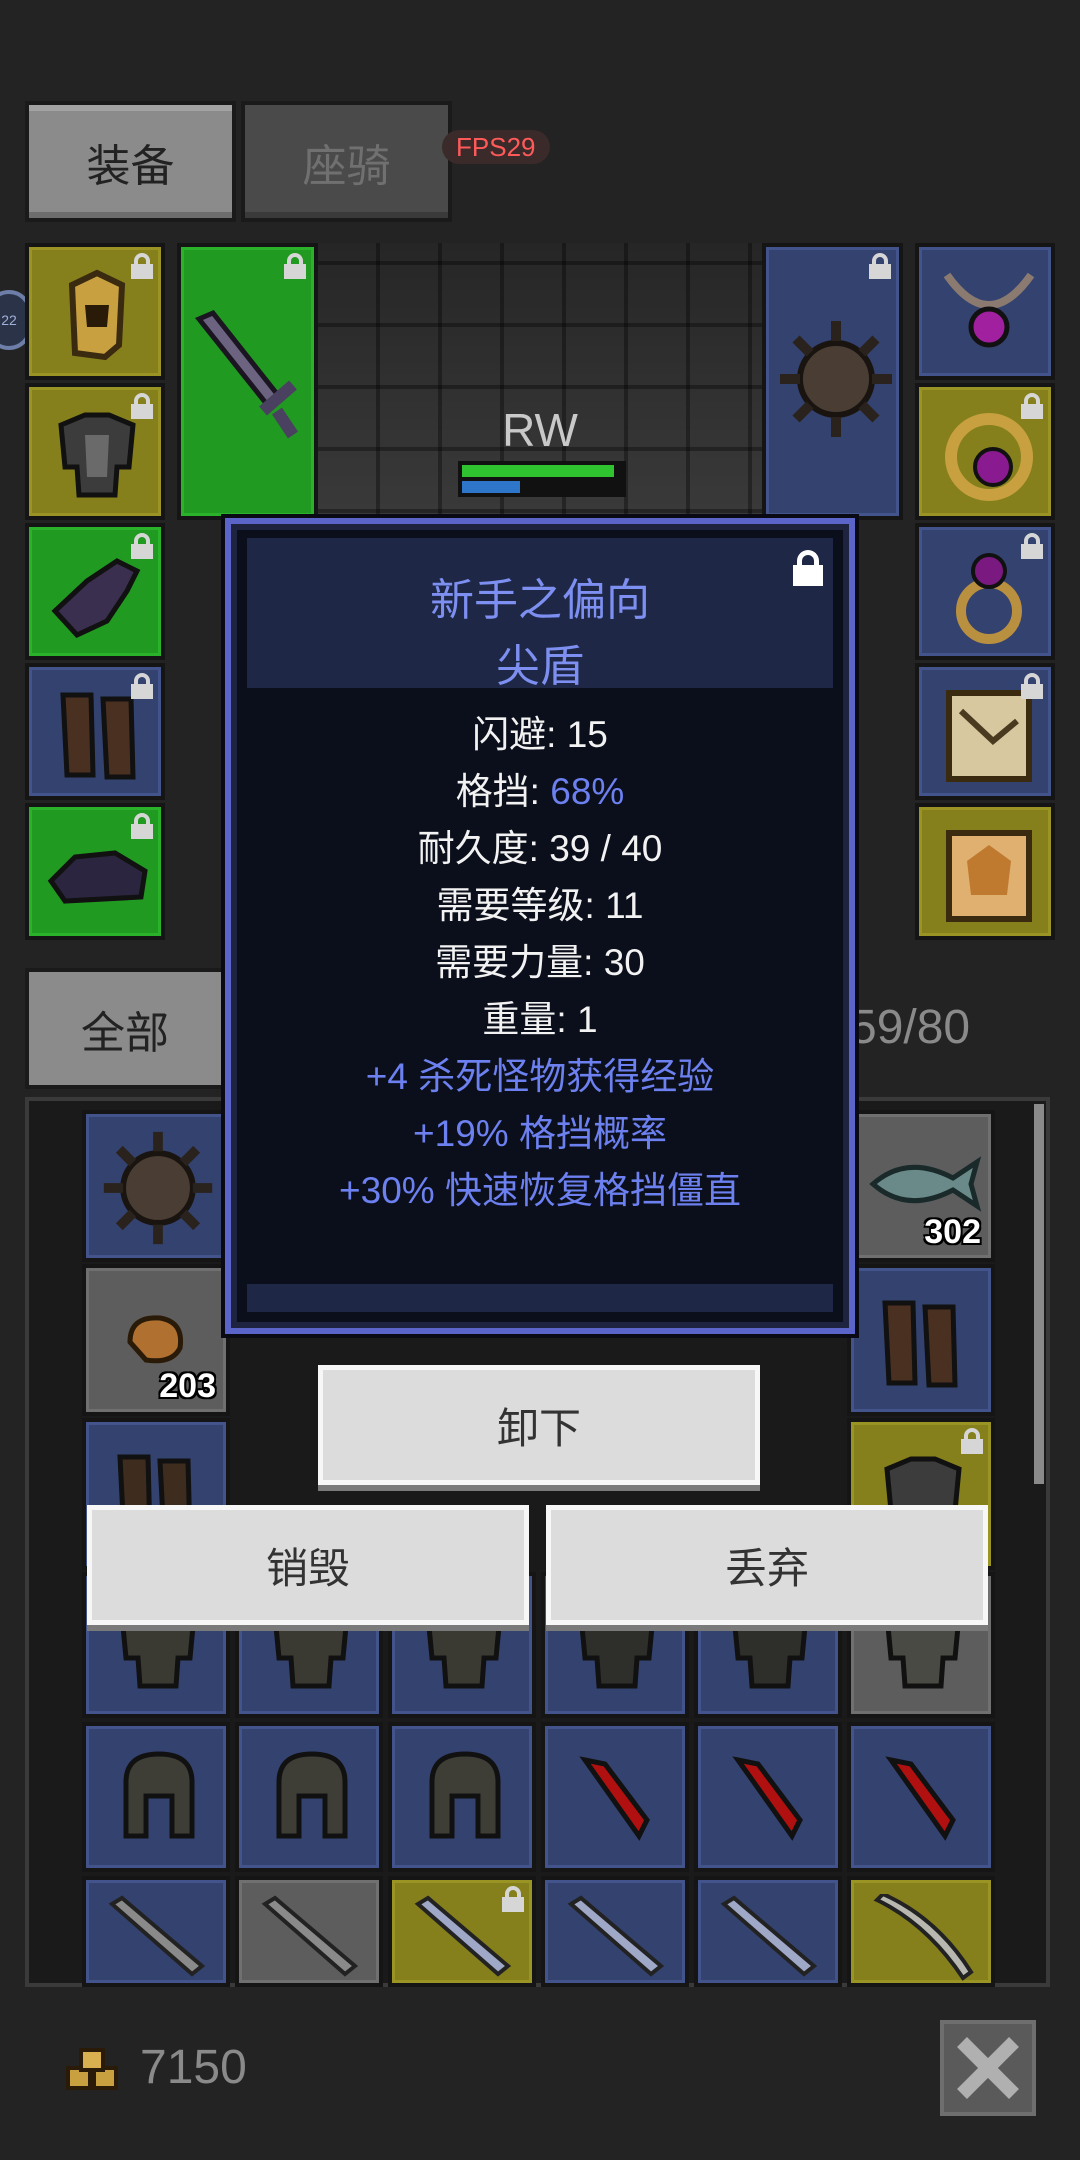 This screenshot has height=2160, width=1080. Describe the element at coordinates (540, 848) in the screenshot. I see `stat-line: 耐久度: 39 / 40` at that location.